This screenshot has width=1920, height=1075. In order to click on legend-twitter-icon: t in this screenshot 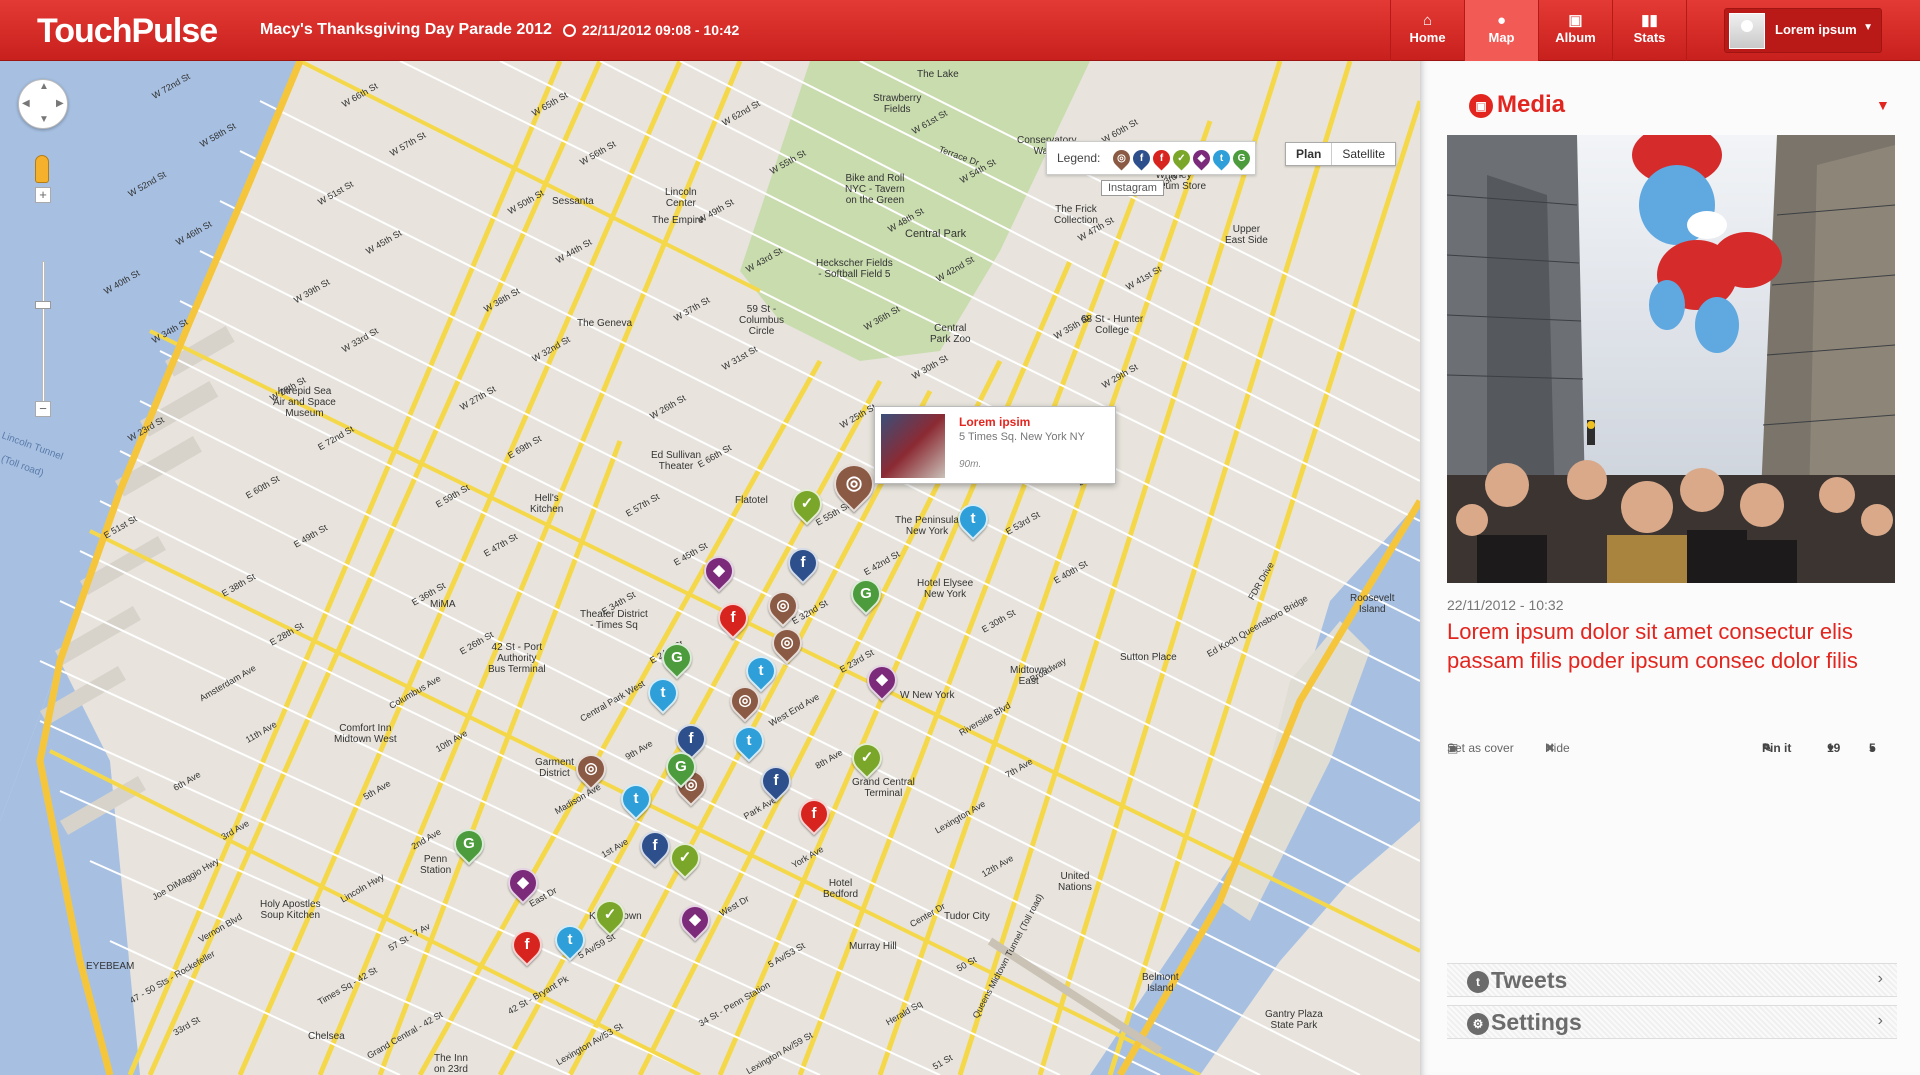, I will do `click(1221, 158)`.